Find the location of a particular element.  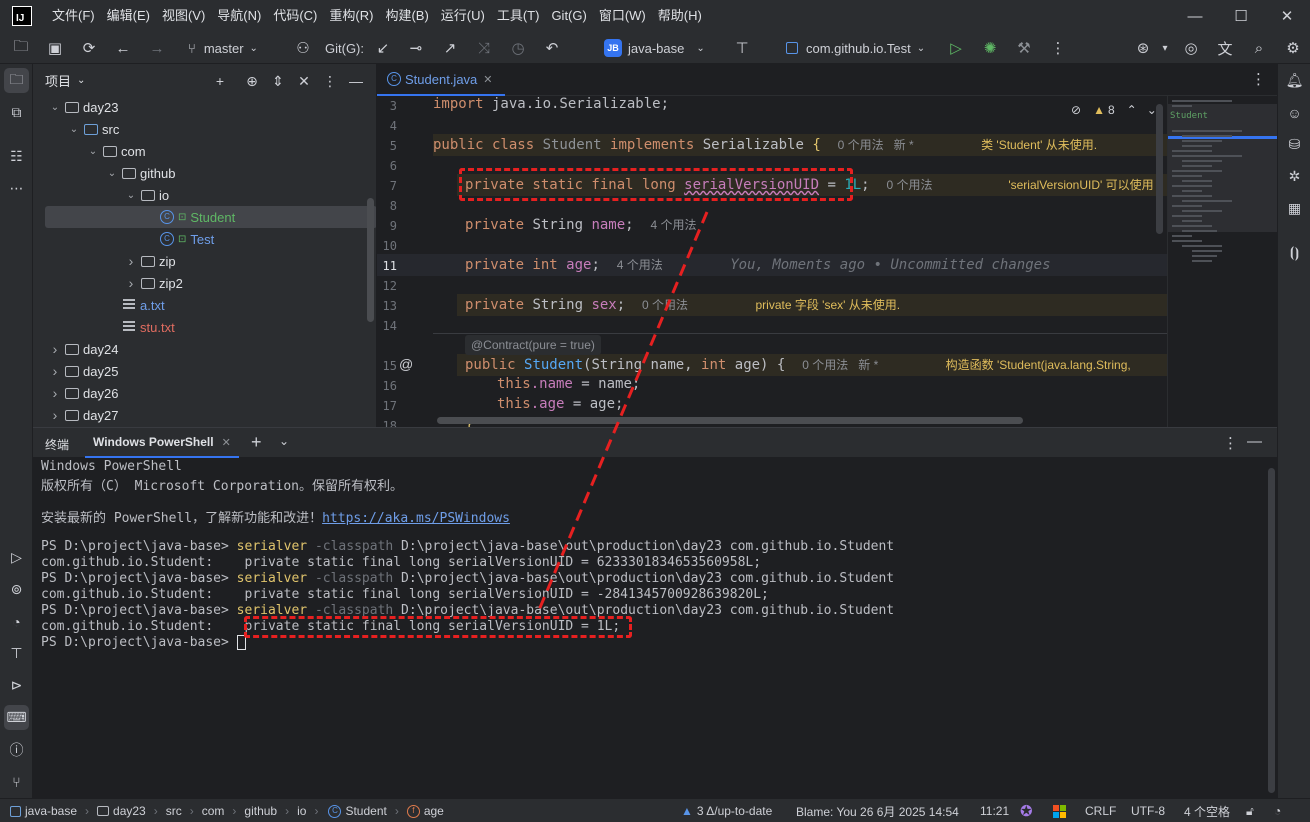

tab-powershell: Windows PowerShell ✕ is located at coordinates (162, 443).